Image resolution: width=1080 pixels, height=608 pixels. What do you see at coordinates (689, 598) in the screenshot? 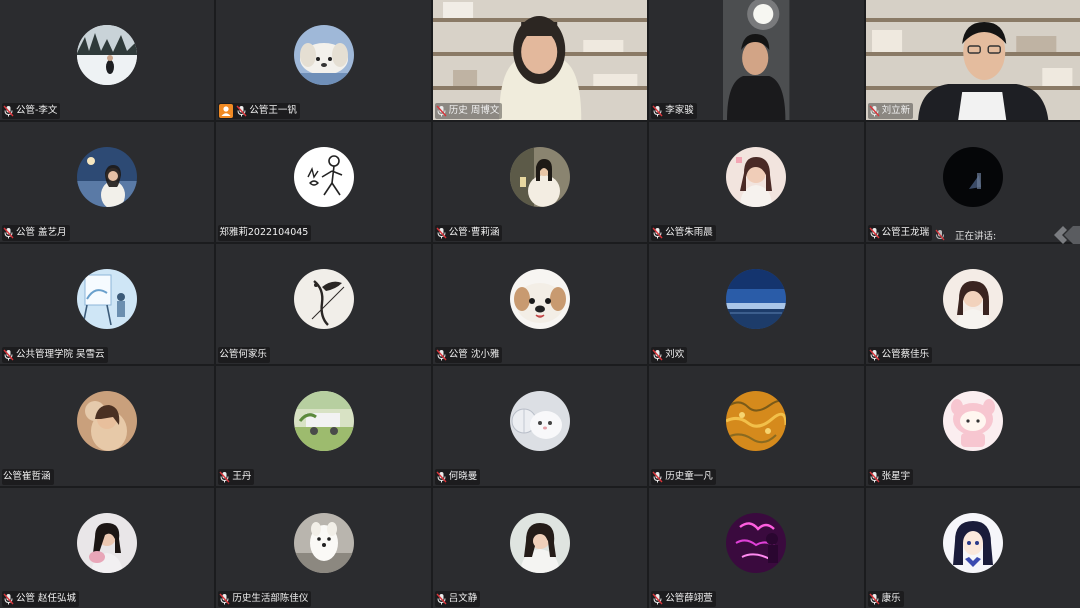
I see `participant-name: 公管薛翊萱` at bounding box center [689, 598].